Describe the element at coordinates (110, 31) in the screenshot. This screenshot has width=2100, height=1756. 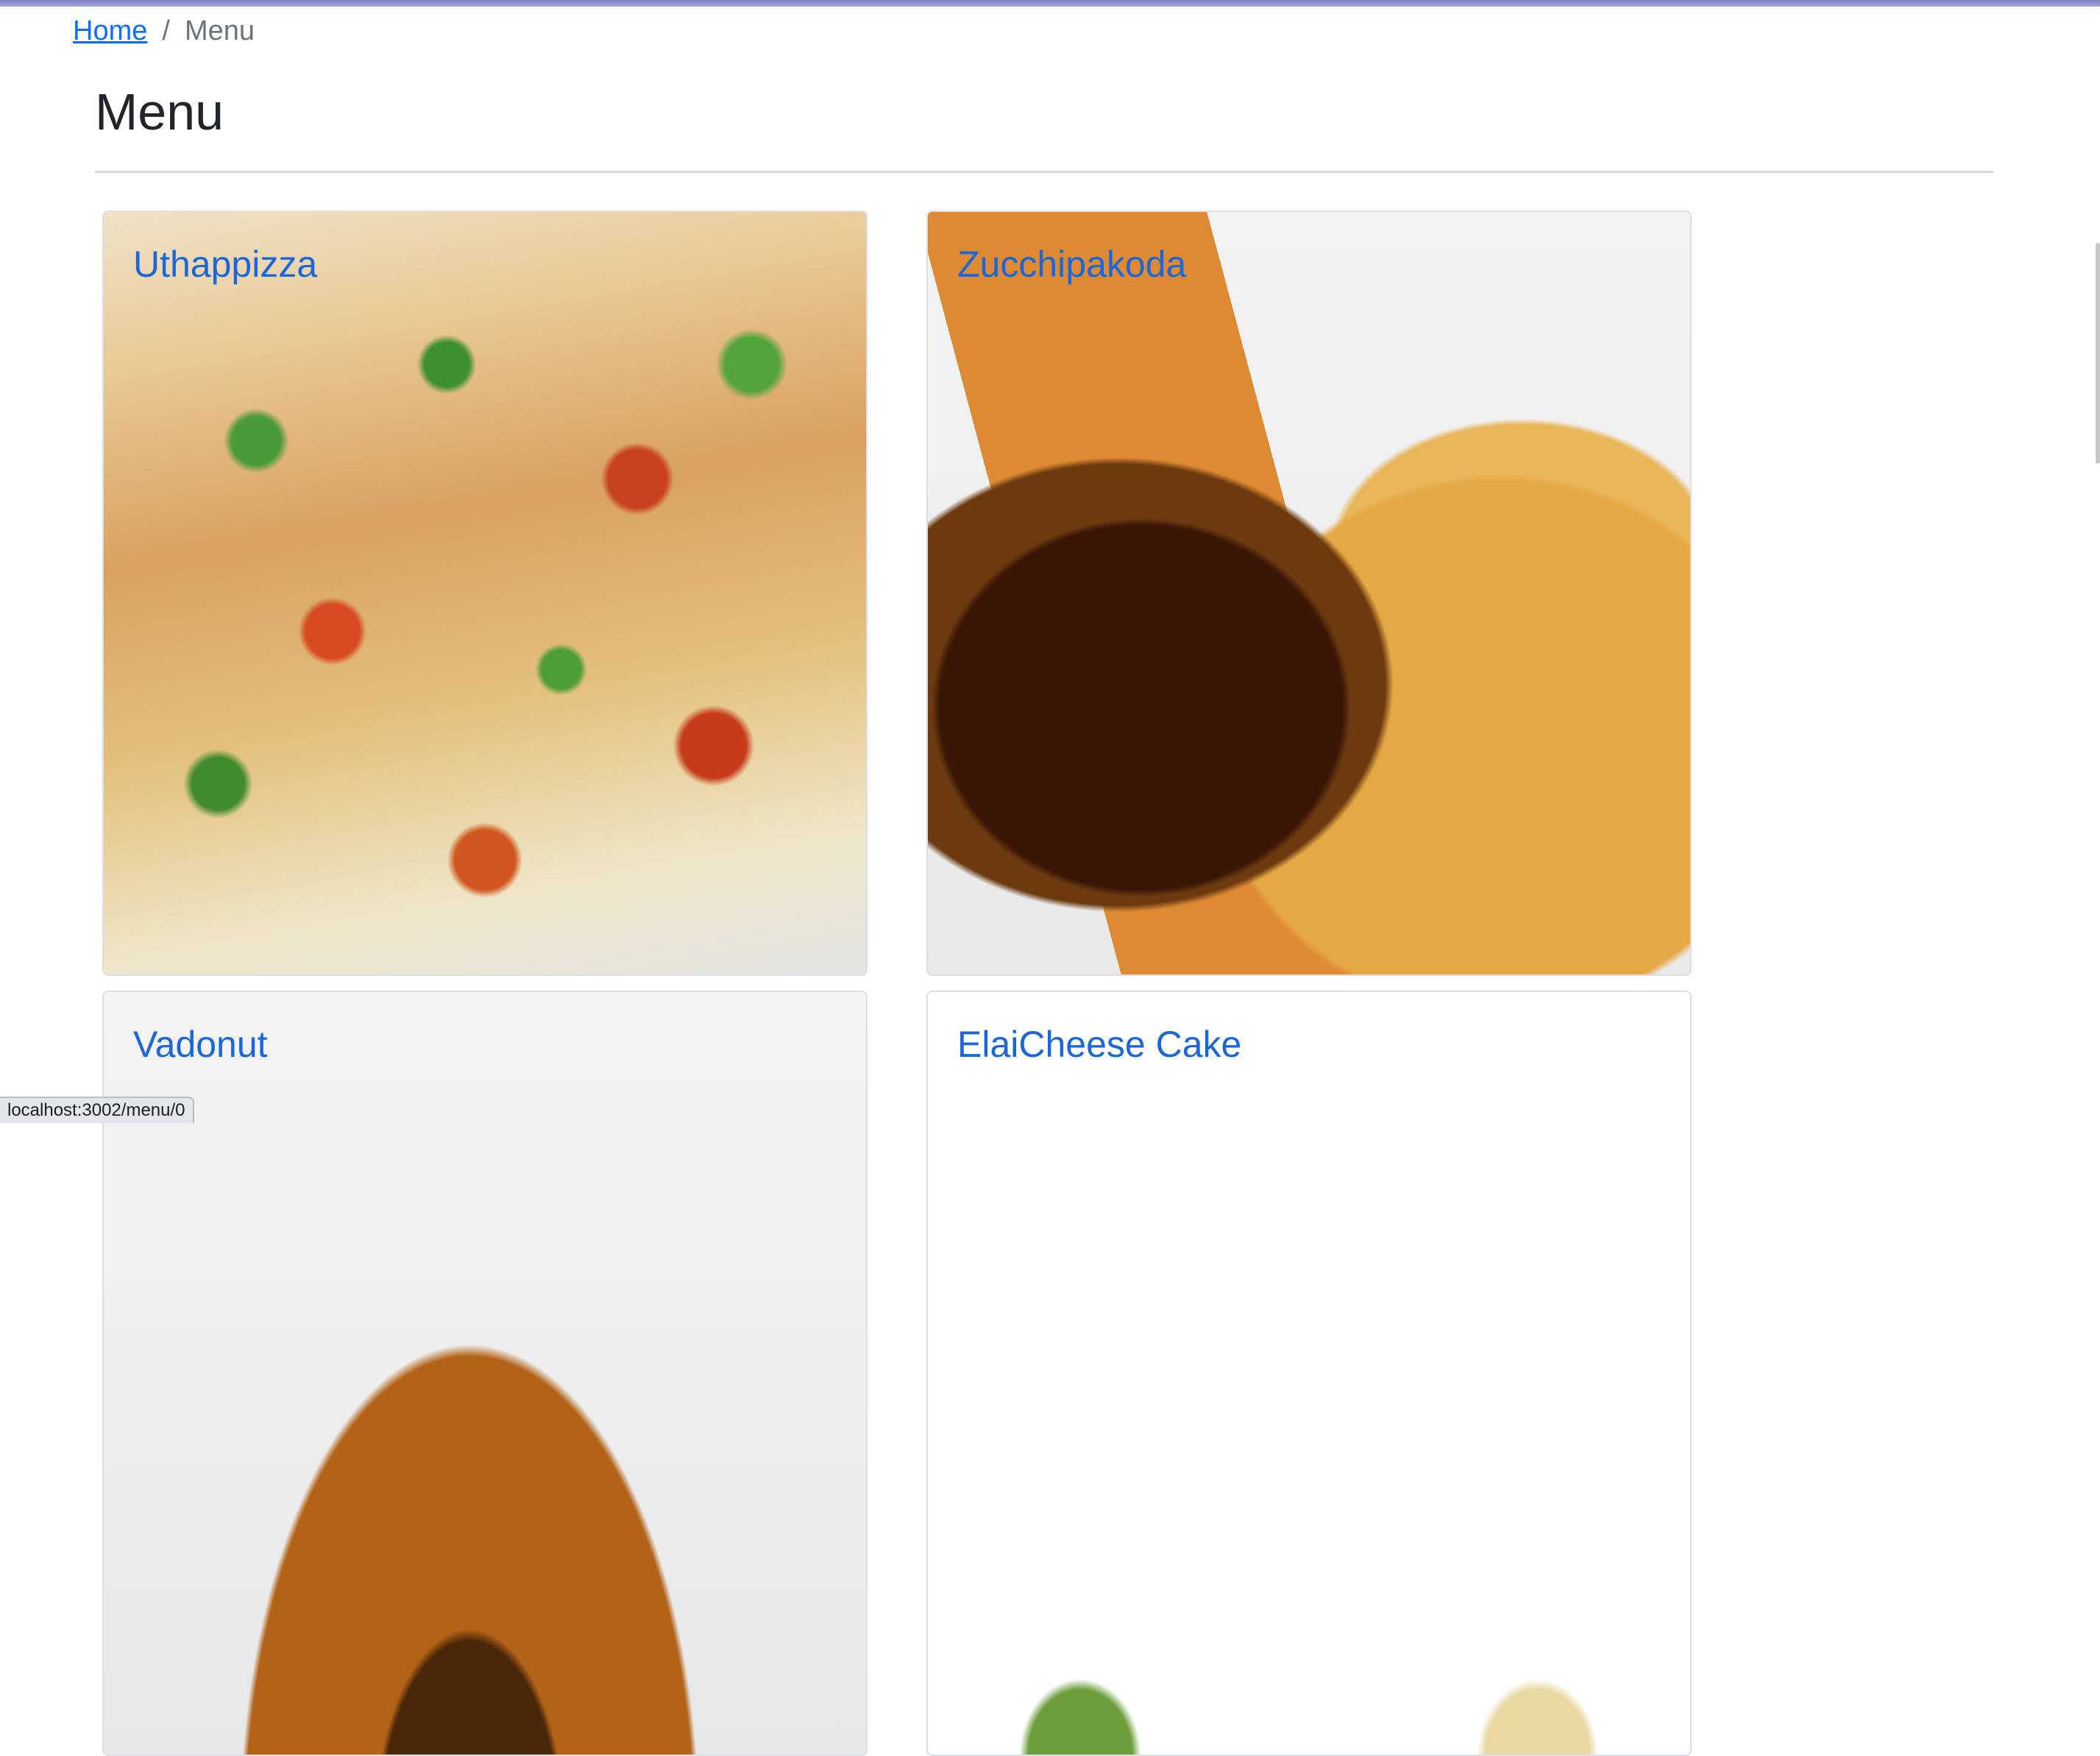
I see `breadcrumb-home-link: Home` at that location.